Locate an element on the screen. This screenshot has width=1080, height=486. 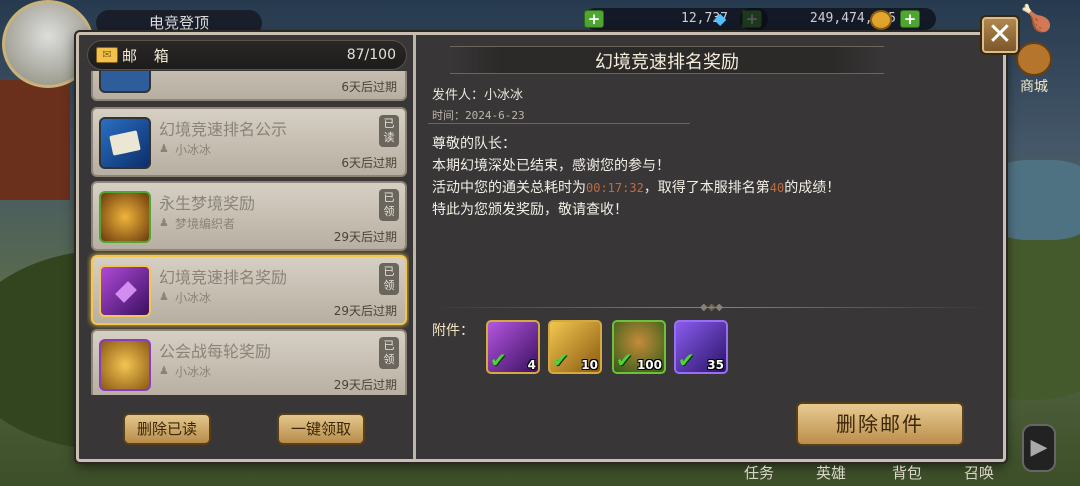
time-value: 2024-6-23 is located at coordinates (495, 115).